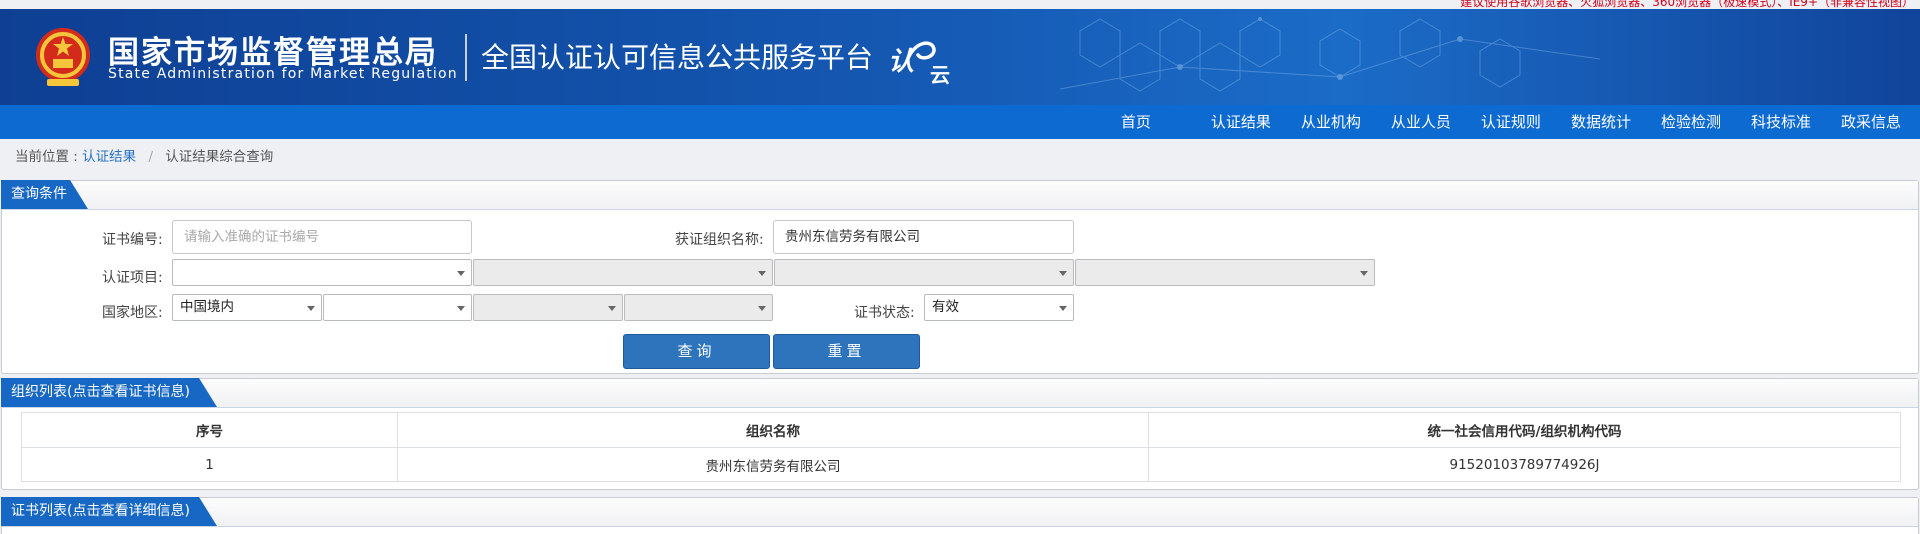 This screenshot has height=534, width=1920. Describe the element at coordinates (960, 157) in the screenshot. I see `breadcrumb: 当前位置 : 认证结果 / 认证结果综合查询` at that location.